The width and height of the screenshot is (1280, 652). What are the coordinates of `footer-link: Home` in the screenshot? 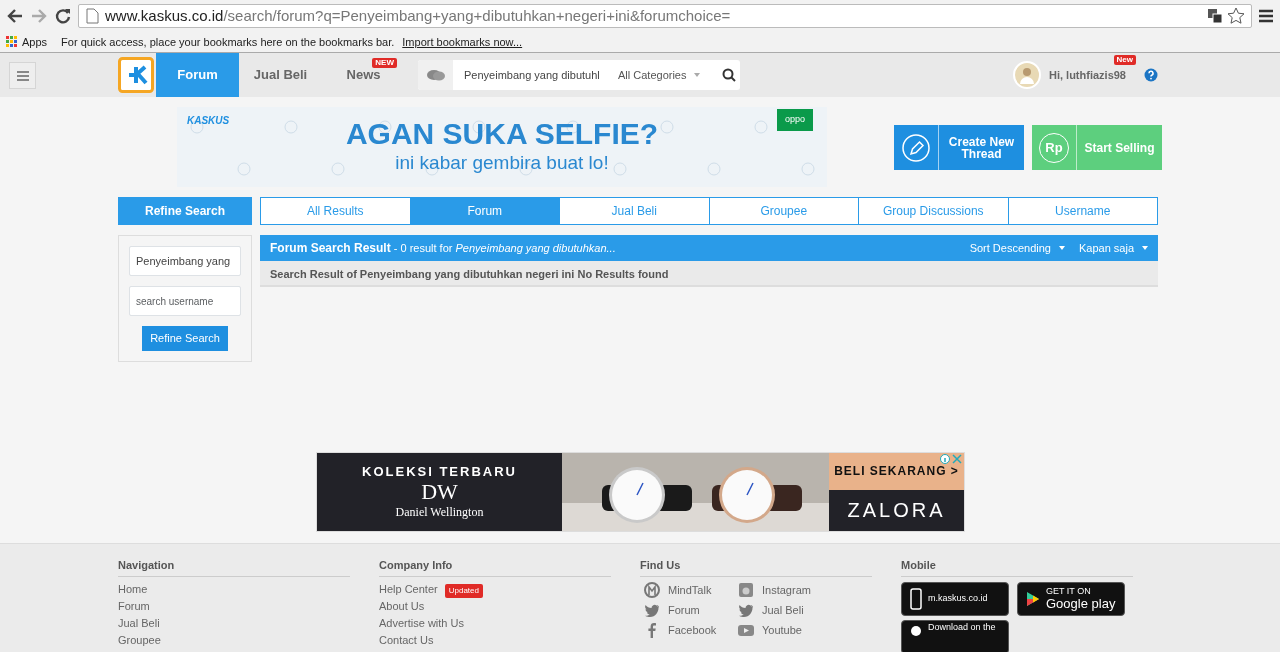 It's located at (234, 589).